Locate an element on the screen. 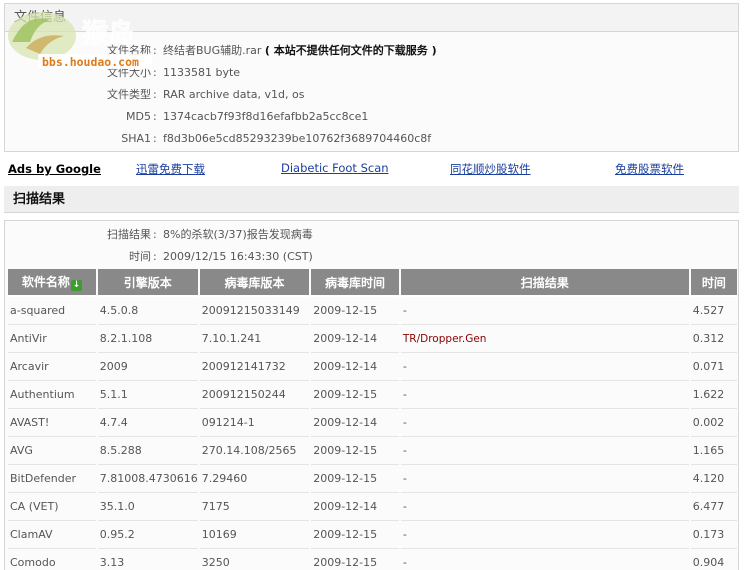 The height and width of the screenshot is (570, 744). file-size-value: 1133581 byte is located at coordinates (202, 72).